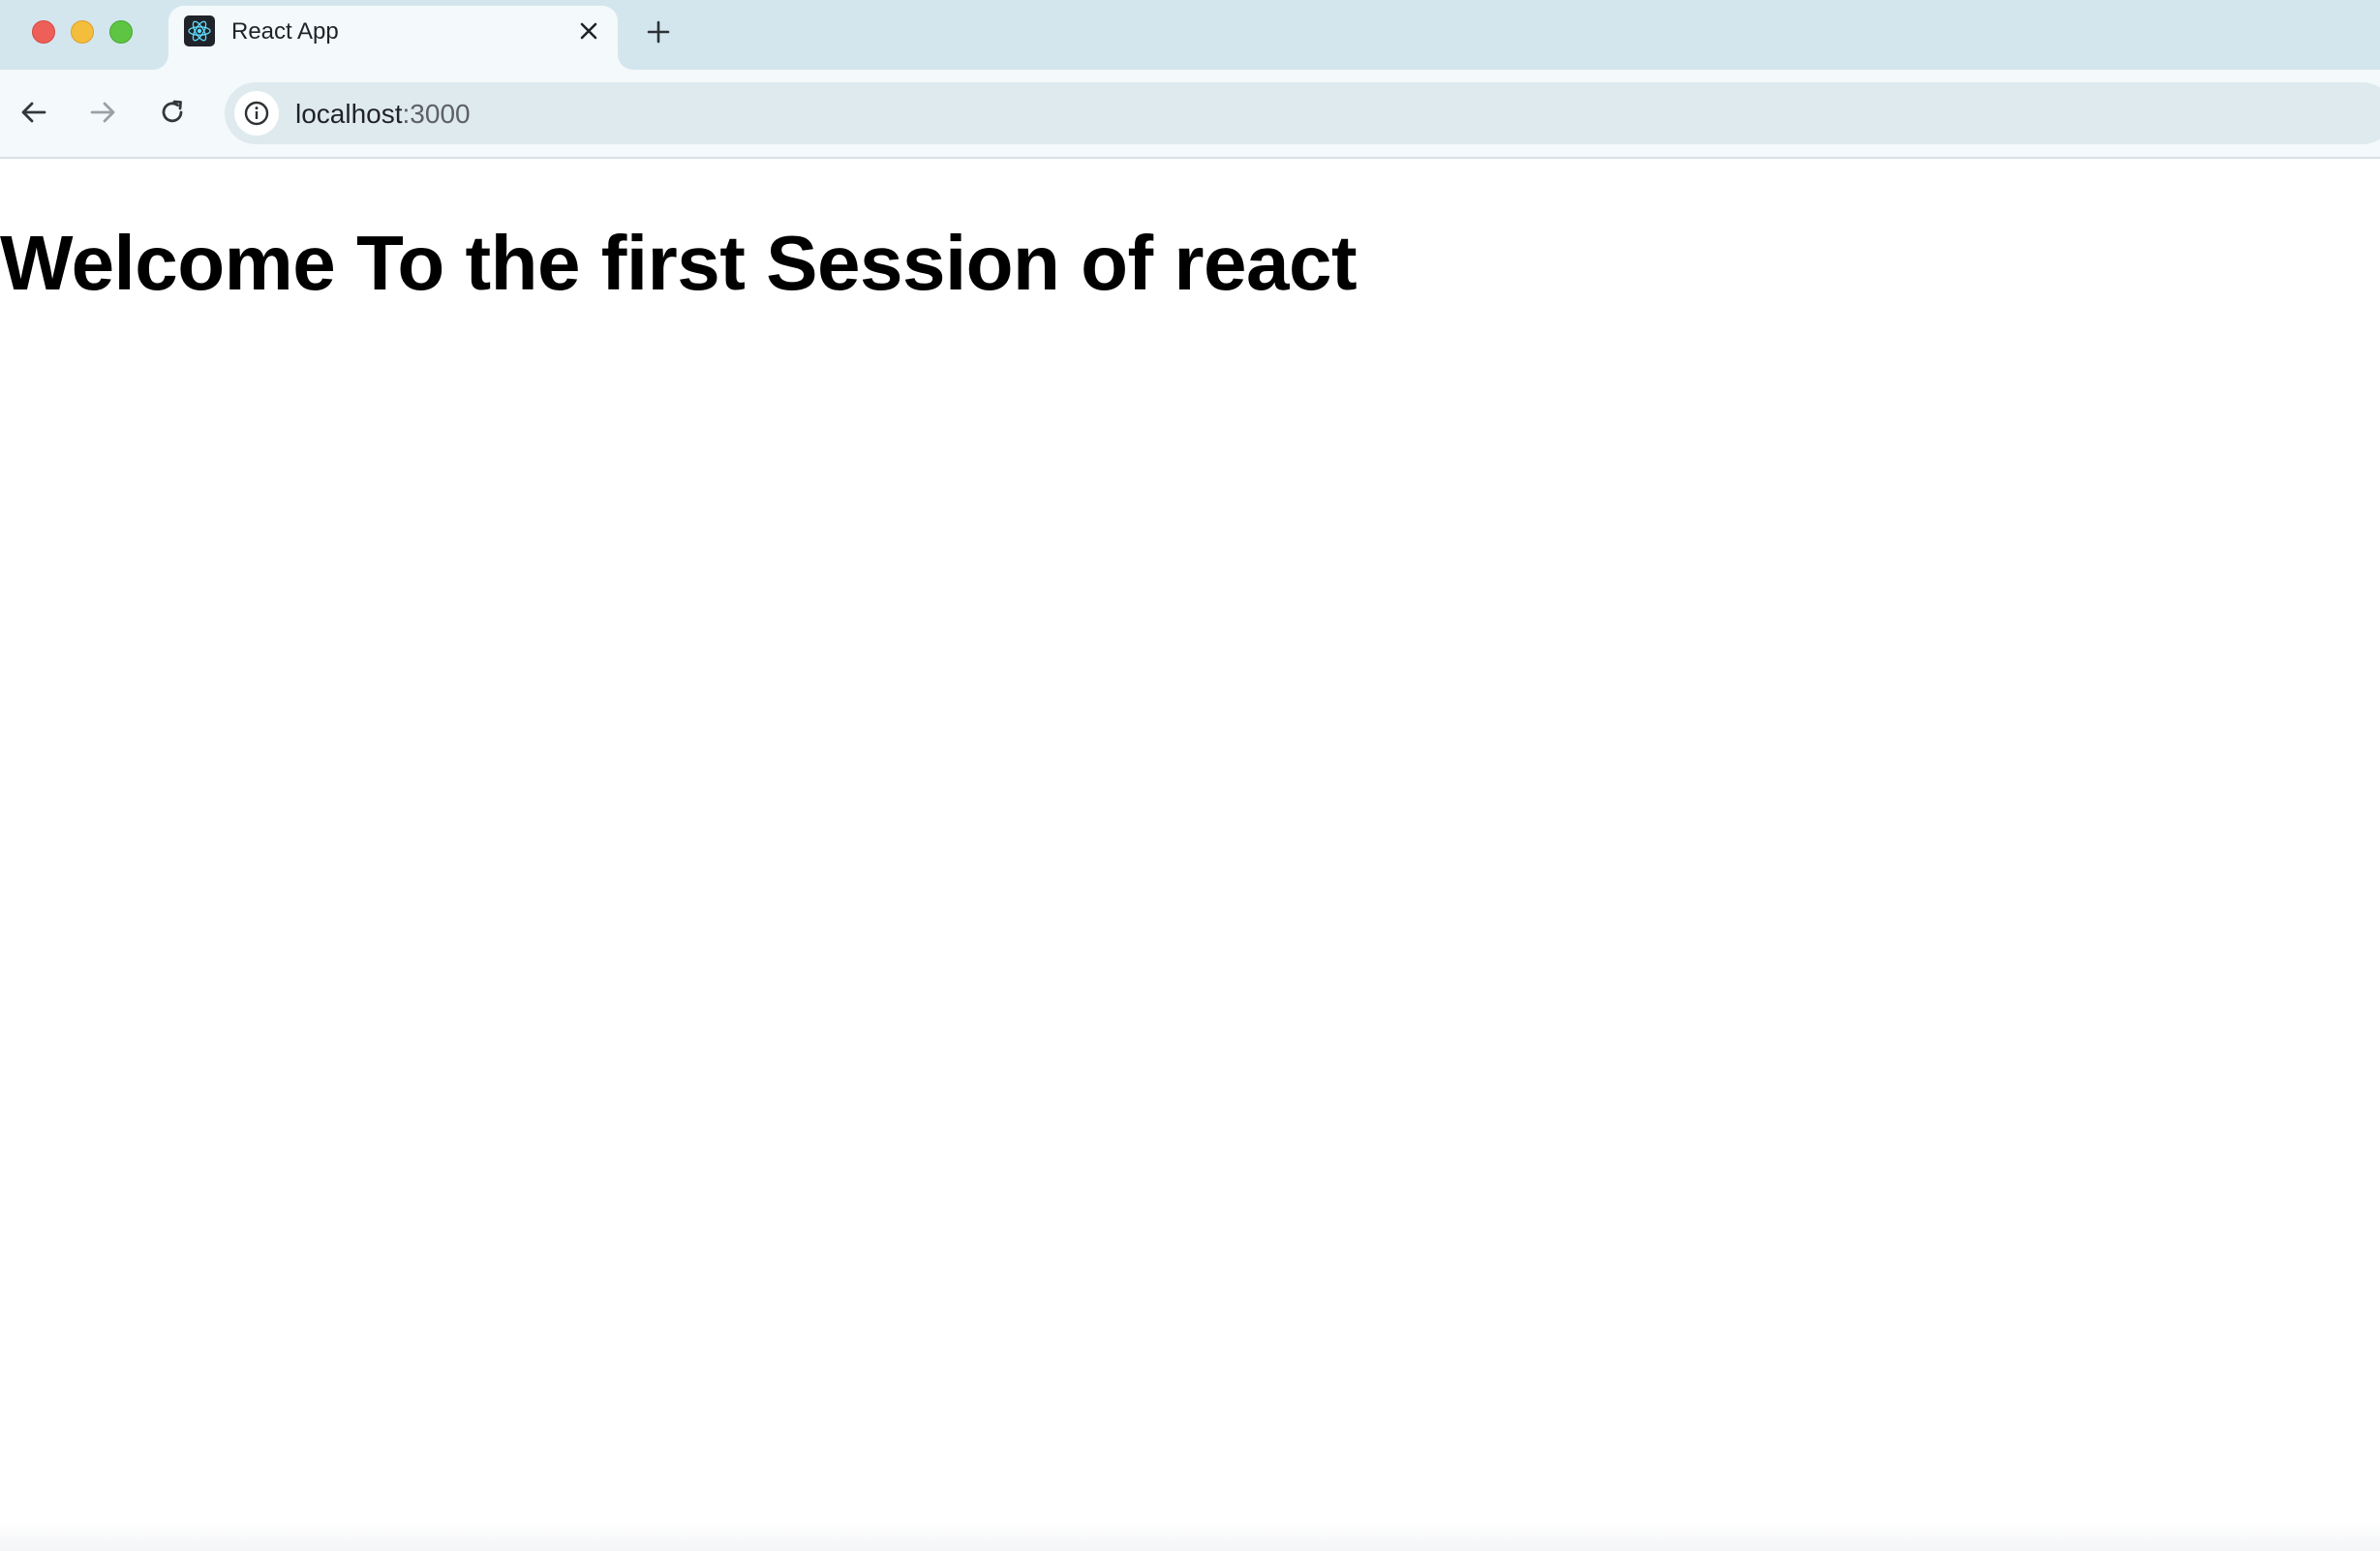 The image size is (2380, 1551). What do you see at coordinates (679, 263) in the screenshot?
I see `page-title: Welcome To the first Session of react` at bounding box center [679, 263].